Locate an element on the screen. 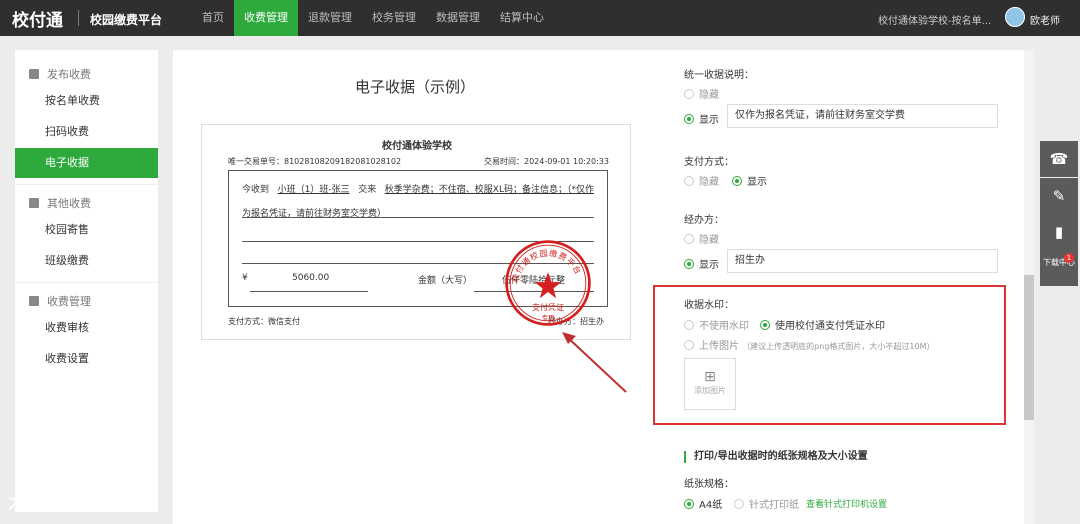  note-show-radio: 显示 is located at coordinates (701, 118).